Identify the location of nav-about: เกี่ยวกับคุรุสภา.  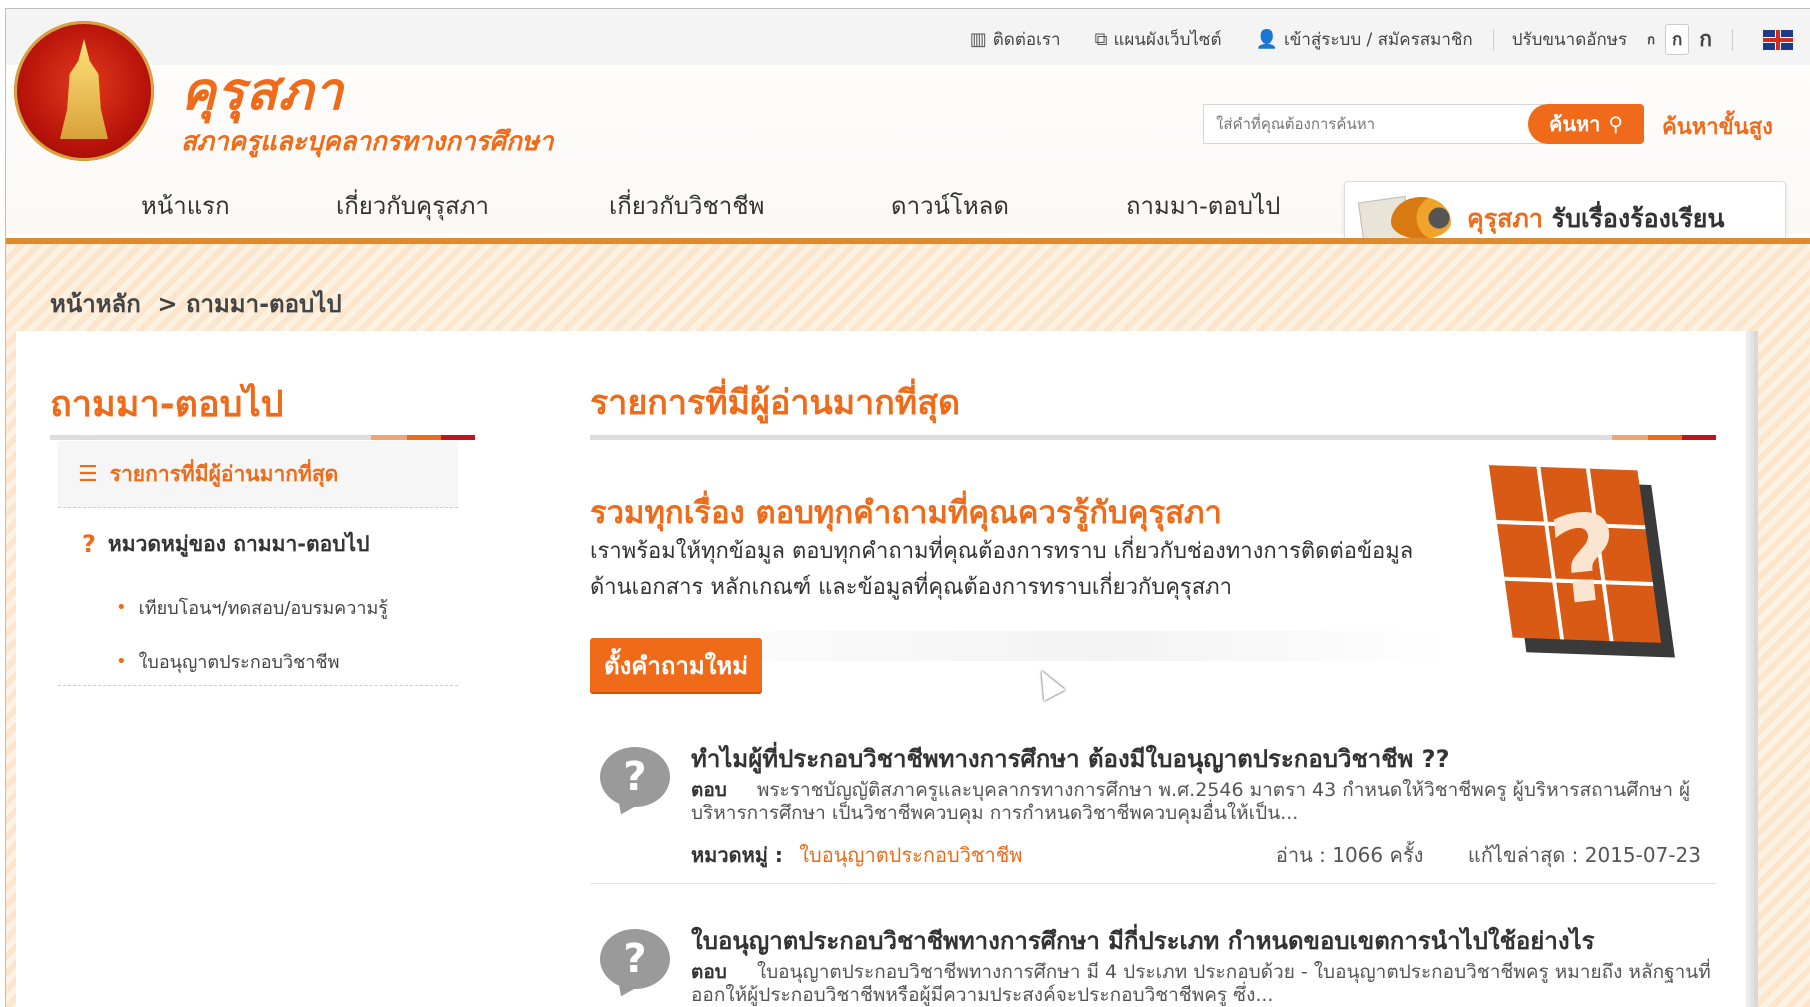
(412, 205).